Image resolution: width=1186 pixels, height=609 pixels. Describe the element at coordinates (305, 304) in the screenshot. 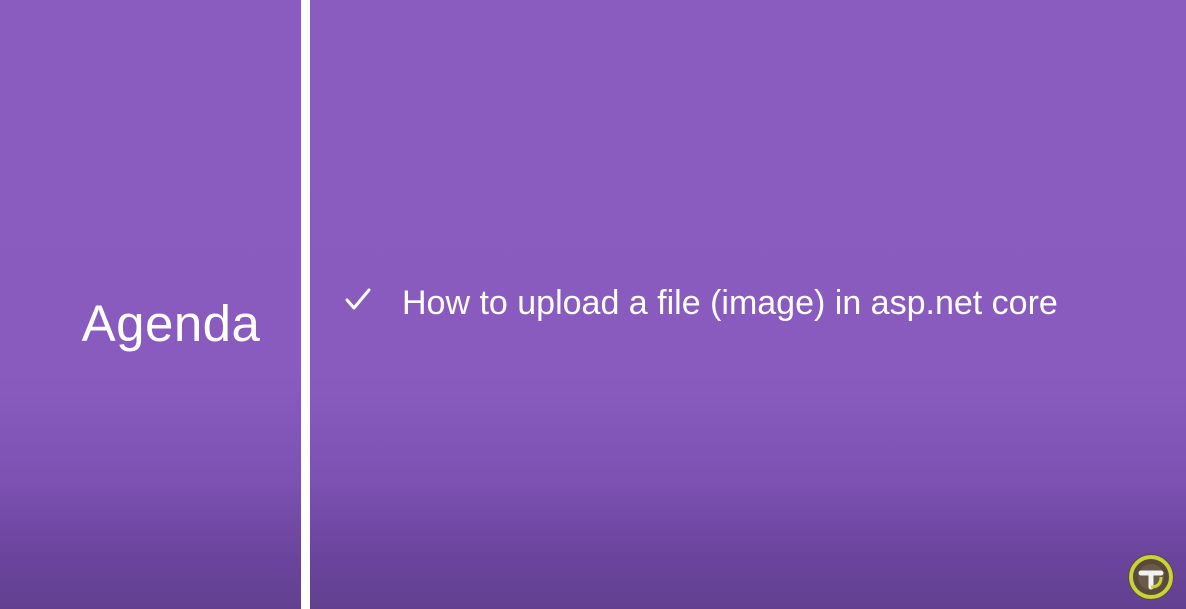

I see `vertical-divider` at that location.